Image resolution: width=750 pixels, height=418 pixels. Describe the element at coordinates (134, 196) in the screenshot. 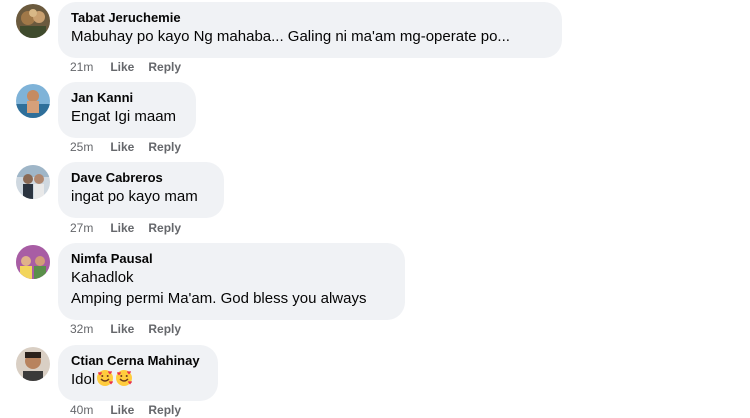

I see `comment-text: ingat po kayo mam` at that location.